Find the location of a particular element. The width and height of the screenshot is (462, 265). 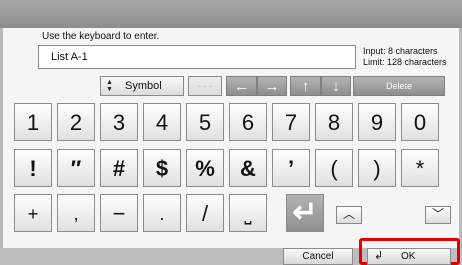

scroll-down-button: ﹀ is located at coordinates (438, 215).